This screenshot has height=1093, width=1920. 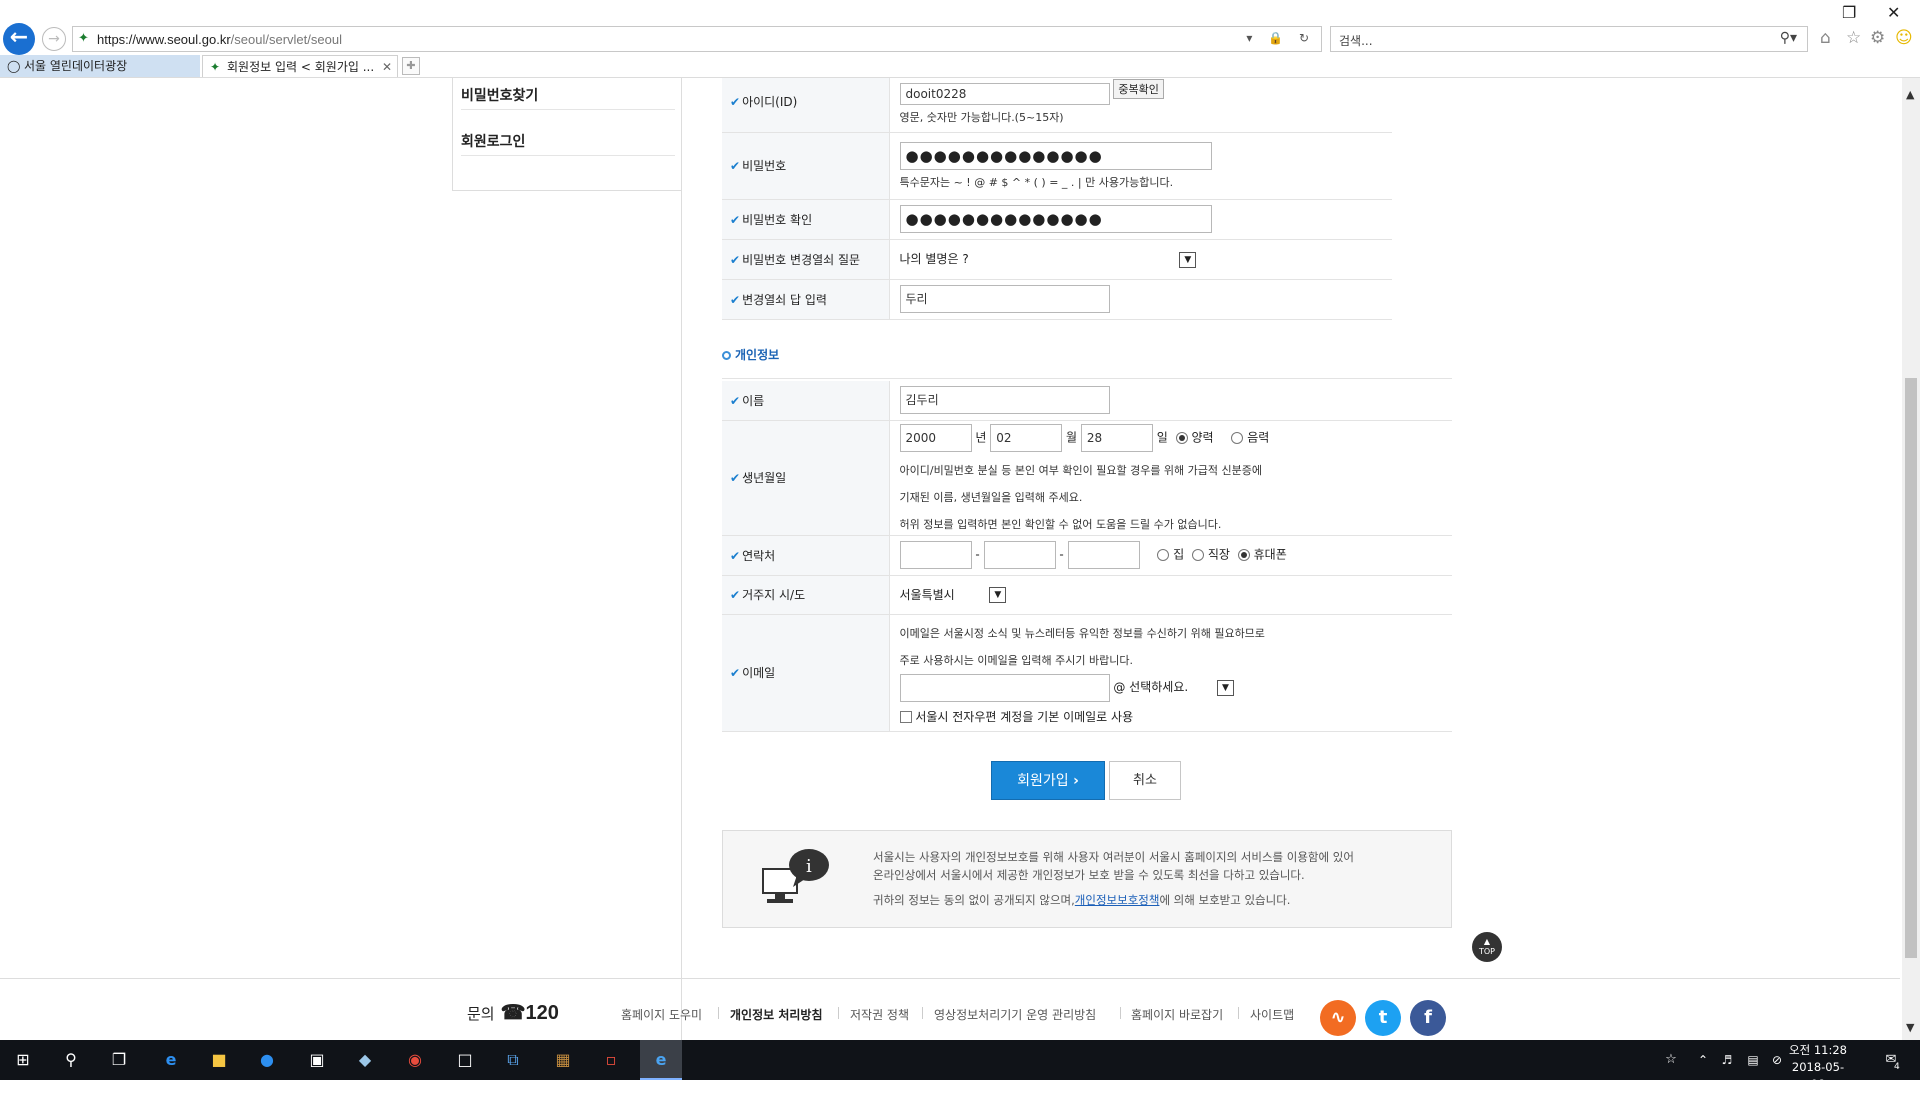 I want to click on loading-icon: ◯, so click(x=14, y=66).